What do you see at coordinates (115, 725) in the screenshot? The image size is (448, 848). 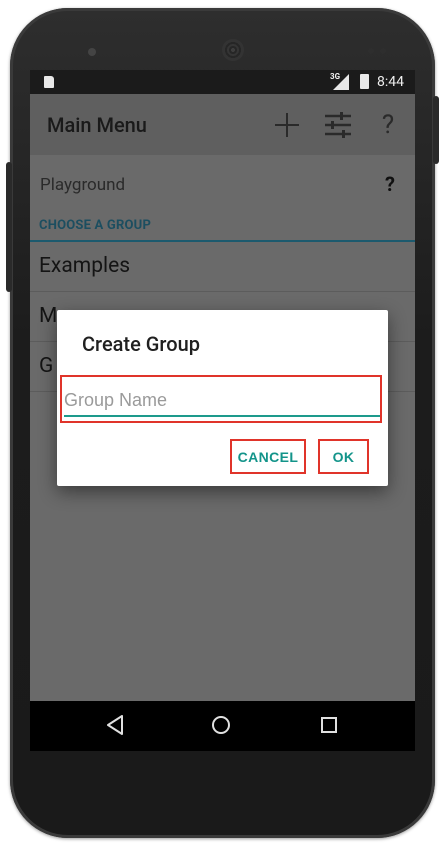 I see `back-icon` at bounding box center [115, 725].